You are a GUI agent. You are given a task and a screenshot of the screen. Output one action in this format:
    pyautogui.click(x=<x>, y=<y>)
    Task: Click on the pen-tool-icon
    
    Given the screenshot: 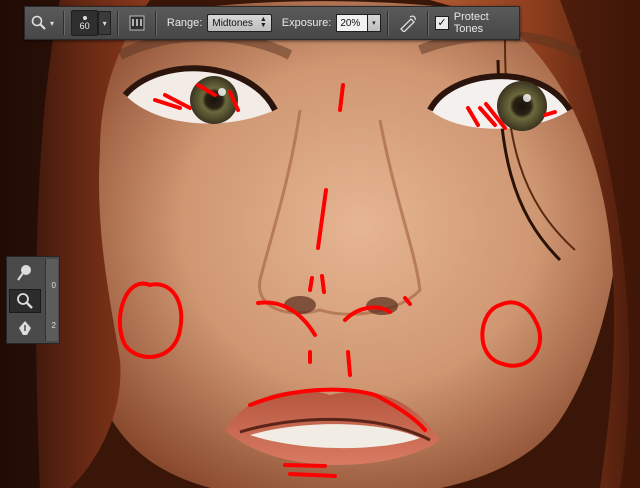 What is the action you would take?
    pyautogui.click(x=25, y=328)
    